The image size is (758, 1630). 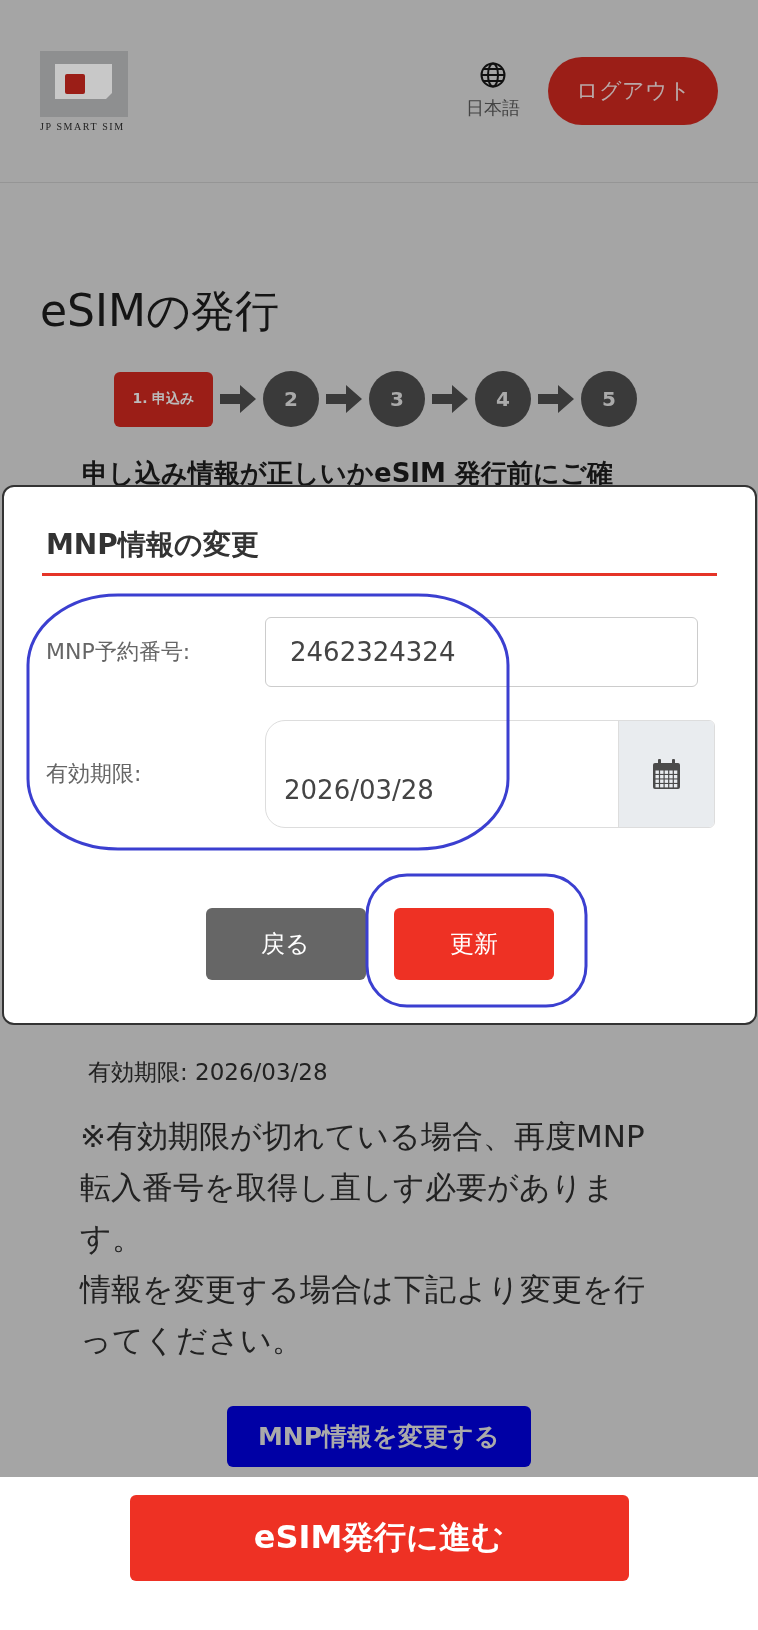 I want to click on summary-line: 有効期限: 2026/03/28, so click(x=208, y=1072).